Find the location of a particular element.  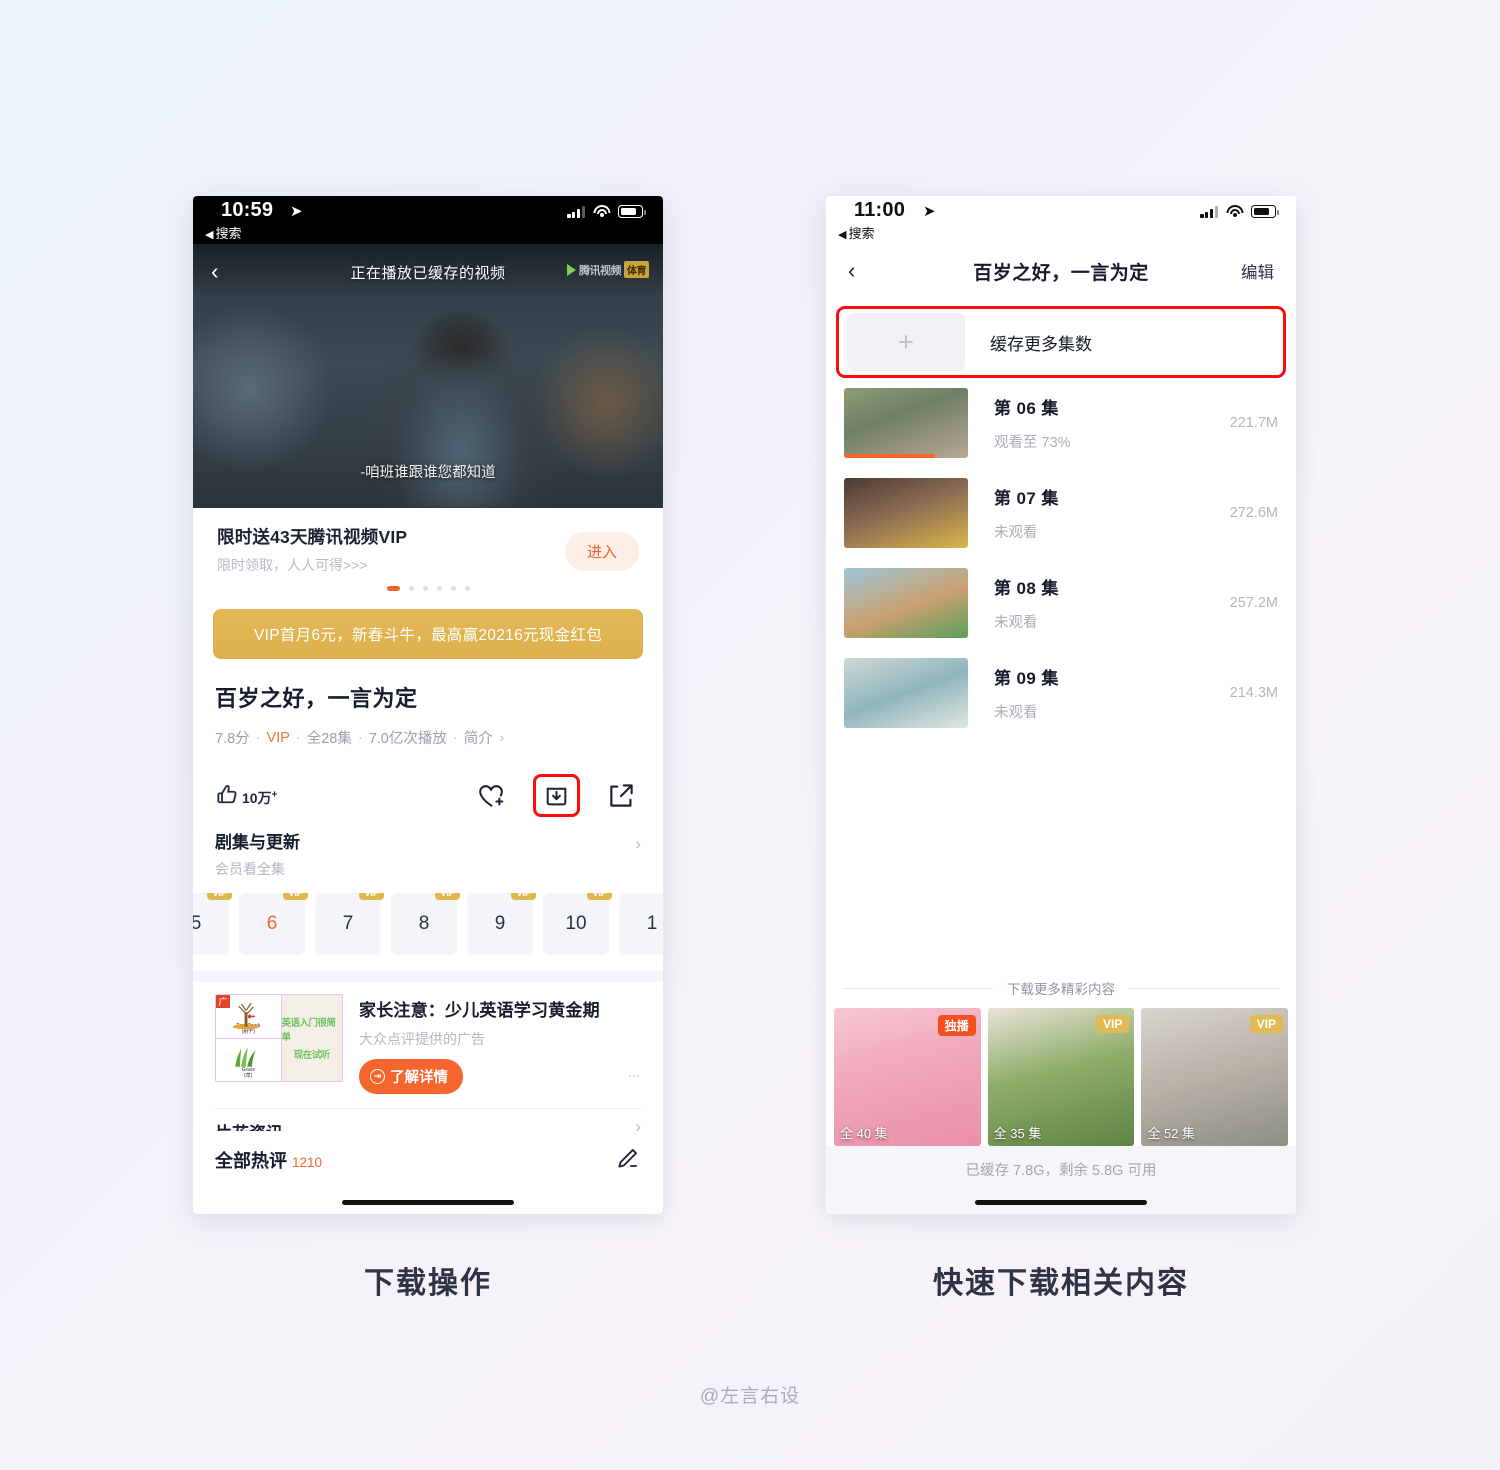

episode-chip: VIP 7 is located at coordinates (349, 924).